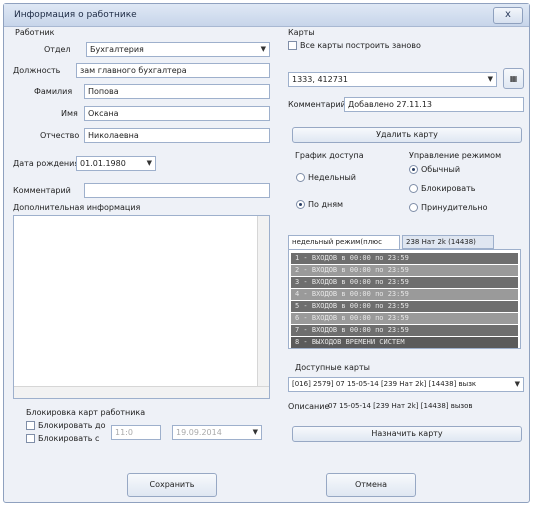 The height and width of the screenshot is (508, 535). What do you see at coordinates (35, 32) in the screenshot?
I see `employee-section-label: Работник` at bounding box center [35, 32].